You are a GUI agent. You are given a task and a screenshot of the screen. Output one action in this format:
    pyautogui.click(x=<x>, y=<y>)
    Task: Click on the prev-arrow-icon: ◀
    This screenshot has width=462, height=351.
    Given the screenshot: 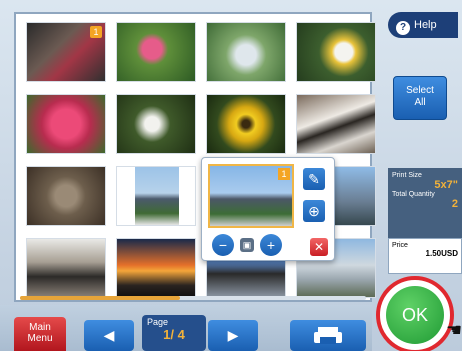 What is the action you would take?
    pyautogui.click(x=109, y=335)
    